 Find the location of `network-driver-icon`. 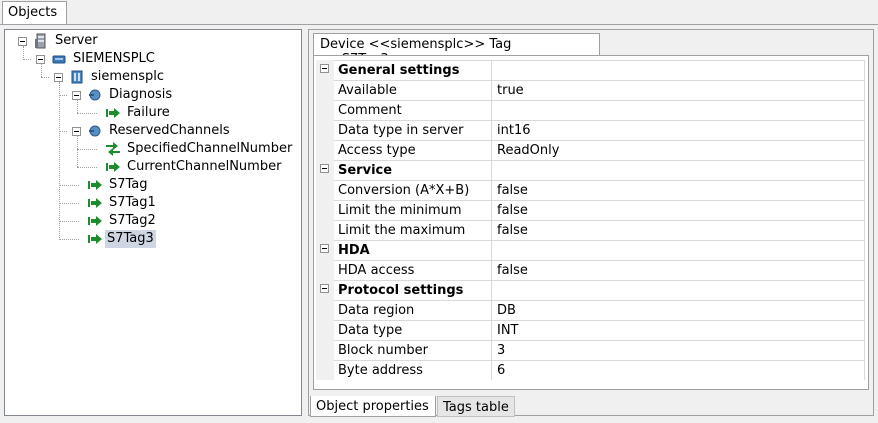

network-driver-icon is located at coordinates (59, 59).